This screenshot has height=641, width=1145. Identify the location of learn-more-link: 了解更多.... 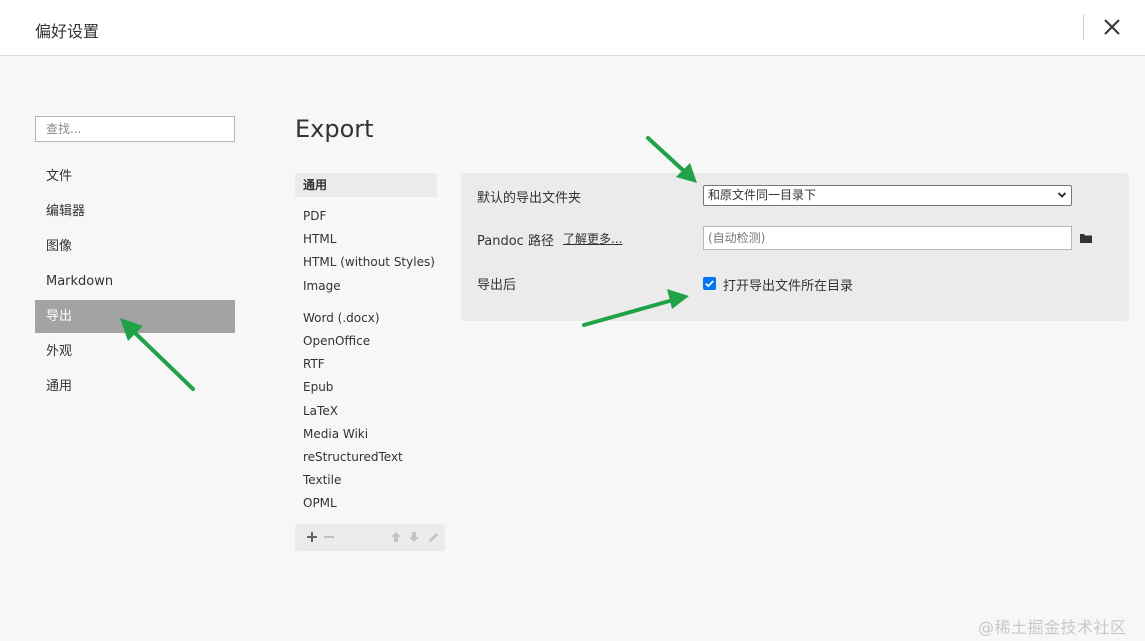
(592, 238).